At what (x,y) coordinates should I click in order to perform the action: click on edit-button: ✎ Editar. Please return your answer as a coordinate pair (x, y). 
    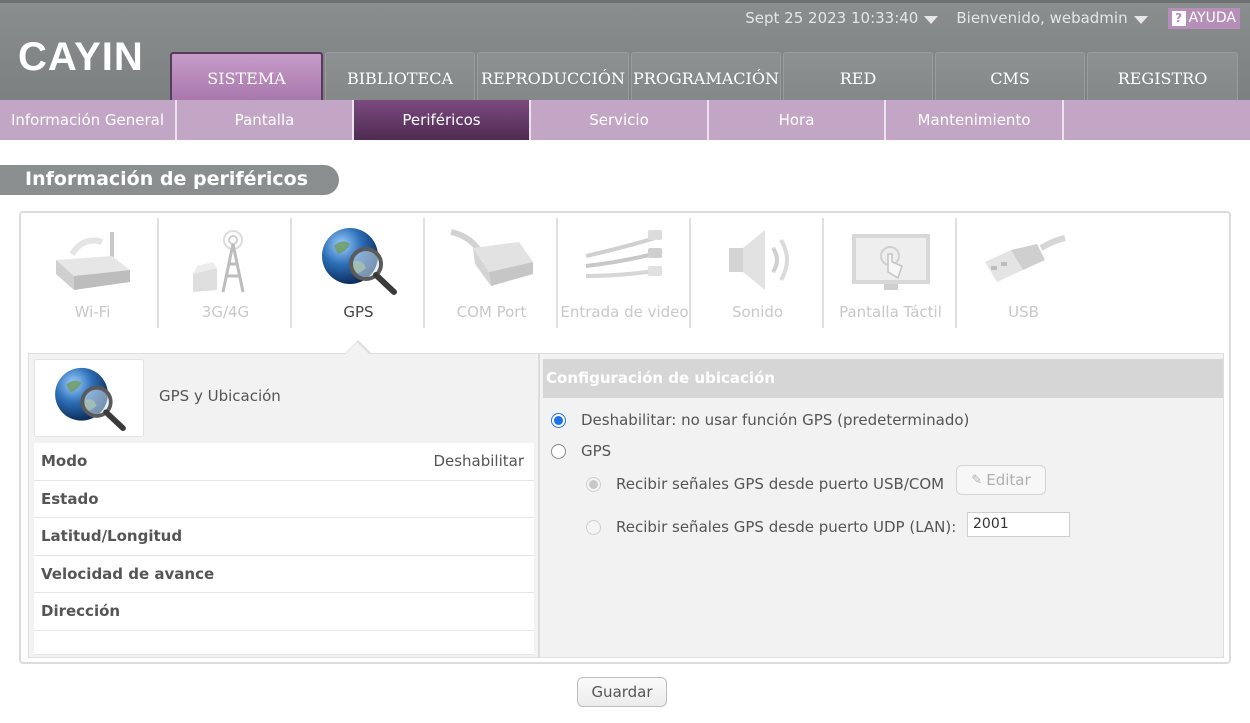
    Looking at the image, I should click on (1001, 480).